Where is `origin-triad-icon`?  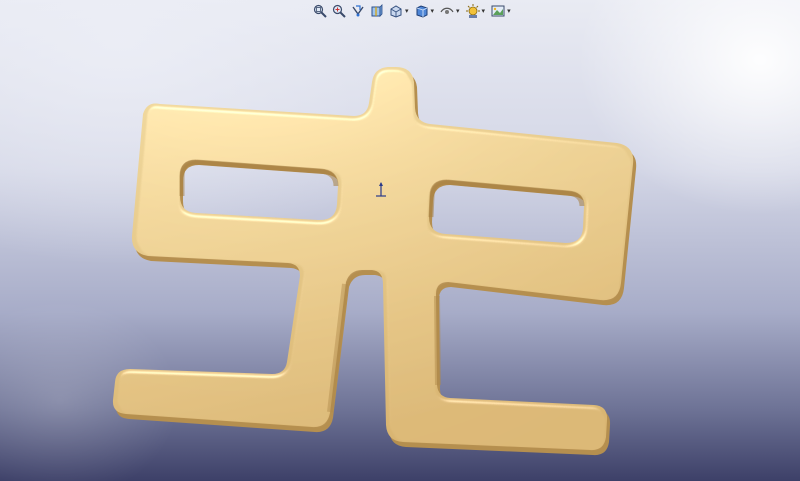 origin-triad-icon is located at coordinates (381, 189).